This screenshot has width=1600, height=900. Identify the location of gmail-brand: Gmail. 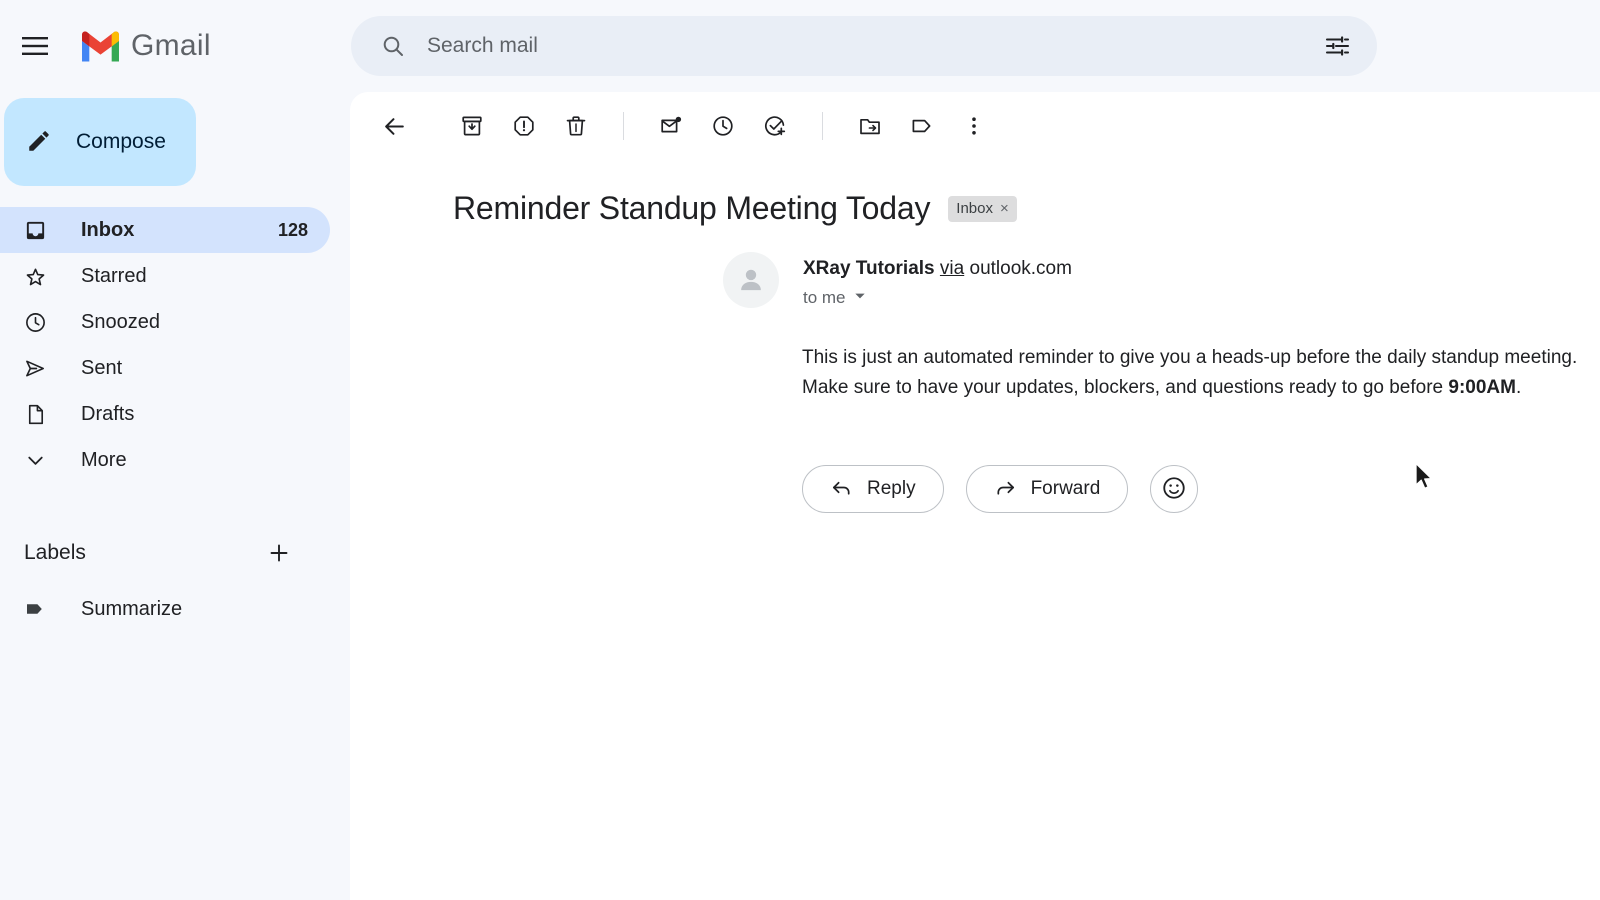
(145, 46).